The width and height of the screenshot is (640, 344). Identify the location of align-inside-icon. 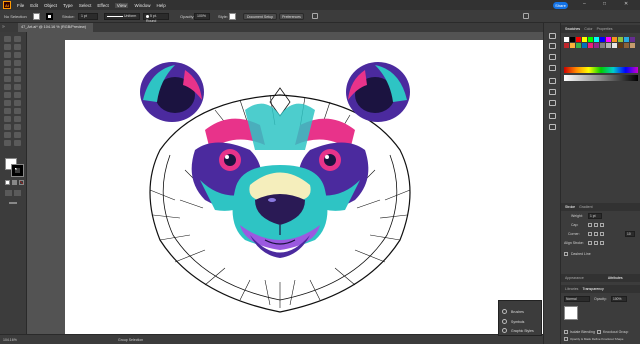
(596, 243).